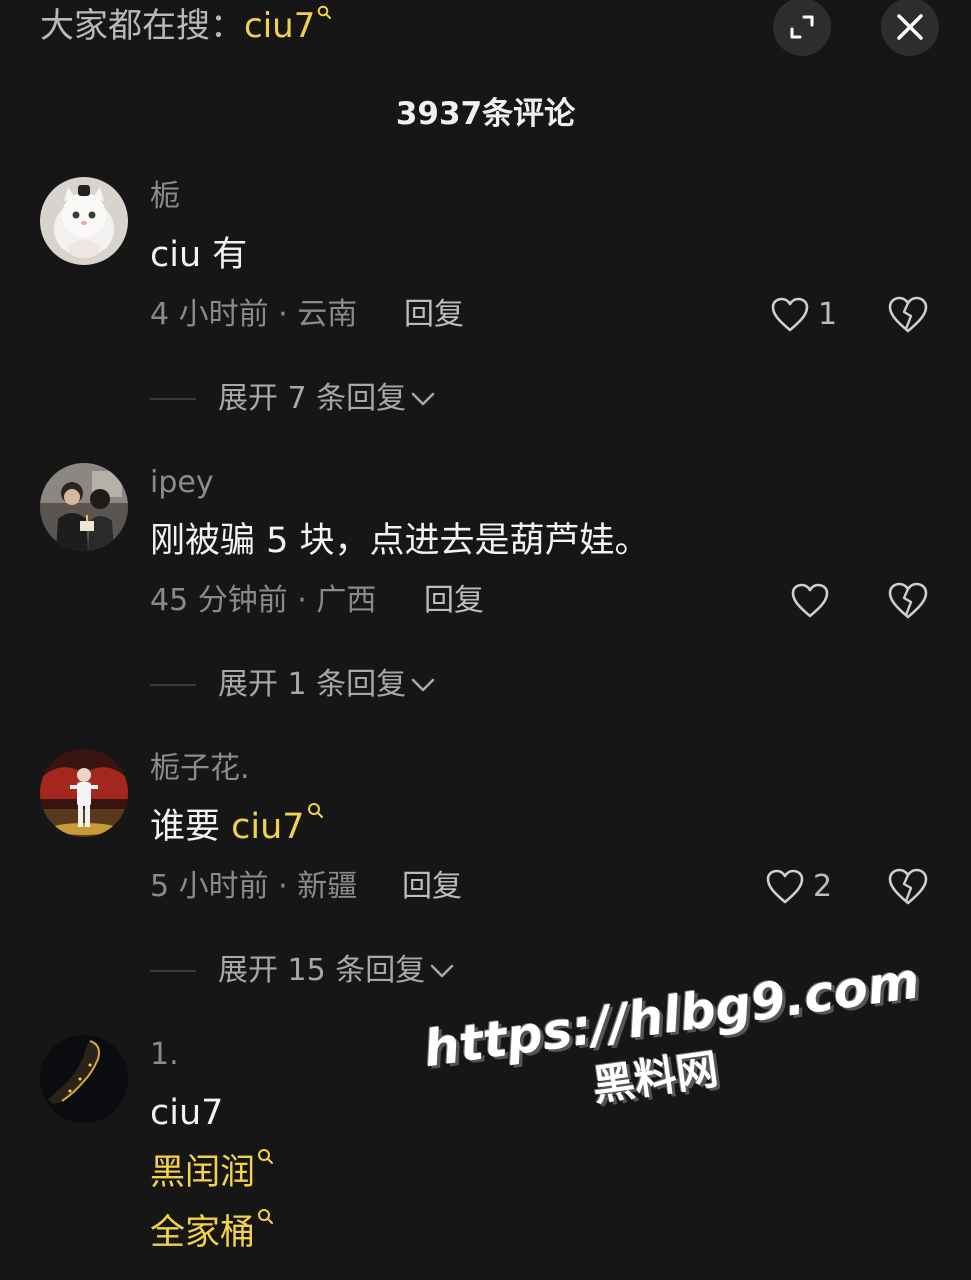 Image resolution: width=971 pixels, height=1280 pixels. I want to click on expand-replies-button: 展开 1 条回复, so click(293, 685).